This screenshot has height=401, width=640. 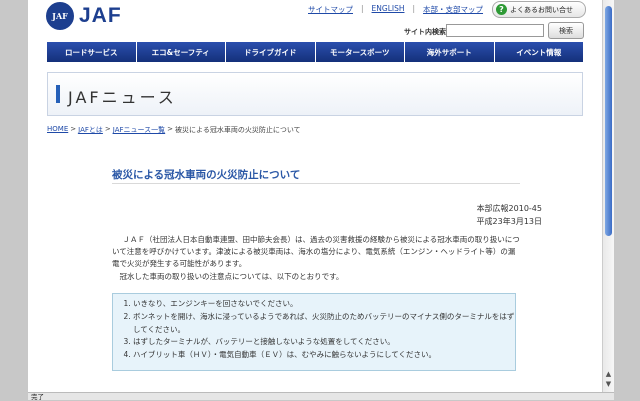 I want to click on doc-number: 本部広報2010-45, so click(x=509, y=208).